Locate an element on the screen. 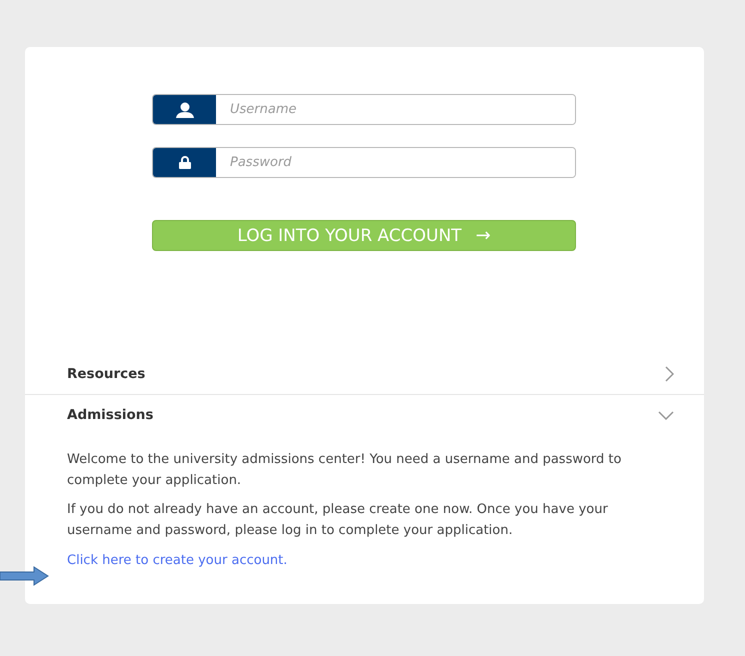  username-field: Username is located at coordinates (364, 109).